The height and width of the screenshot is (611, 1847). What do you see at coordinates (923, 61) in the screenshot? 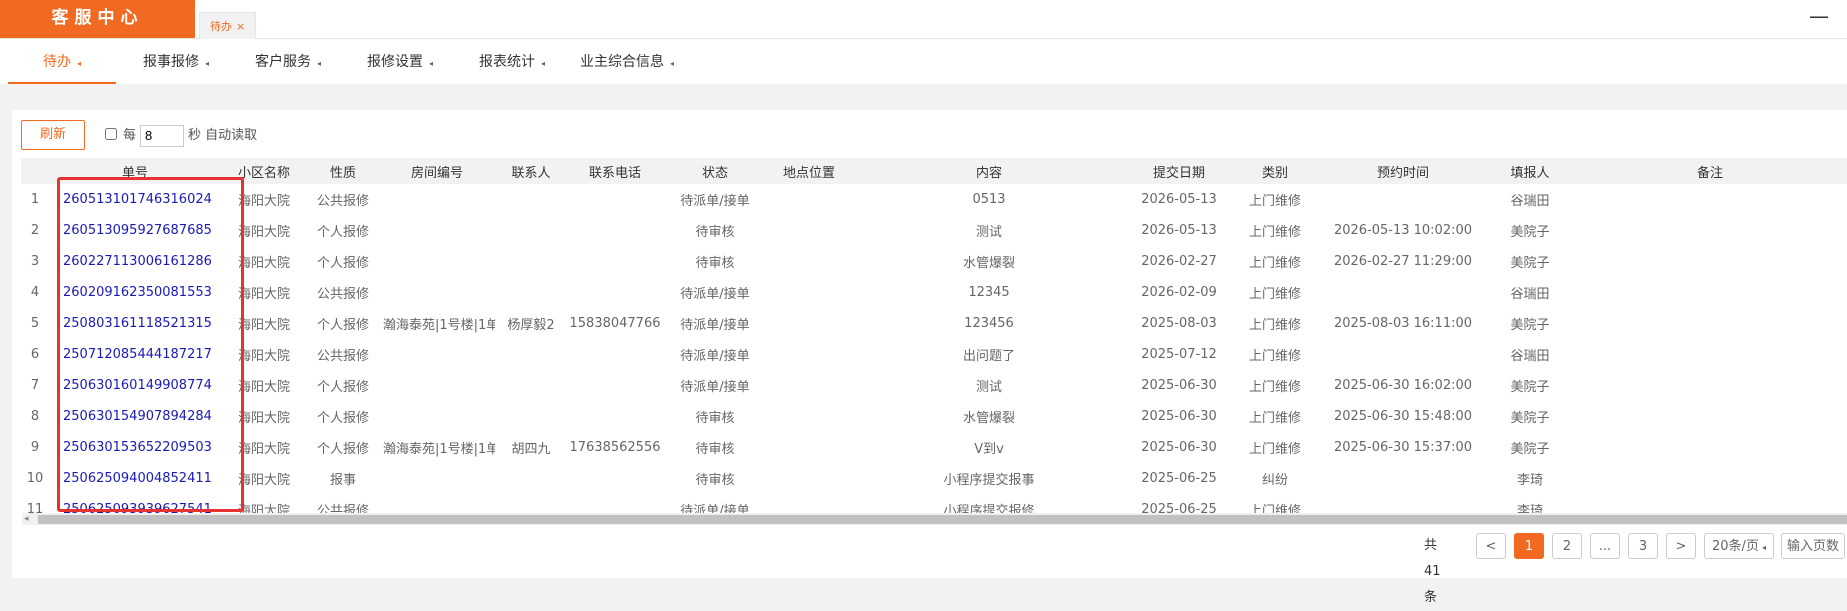
I see `main-nav: 待办 ◂ 报事报修 ◂ 客户服务 ◂ 报修设置 ◂ 报表统计 ◂ 业主综合信息 ◂` at bounding box center [923, 61].